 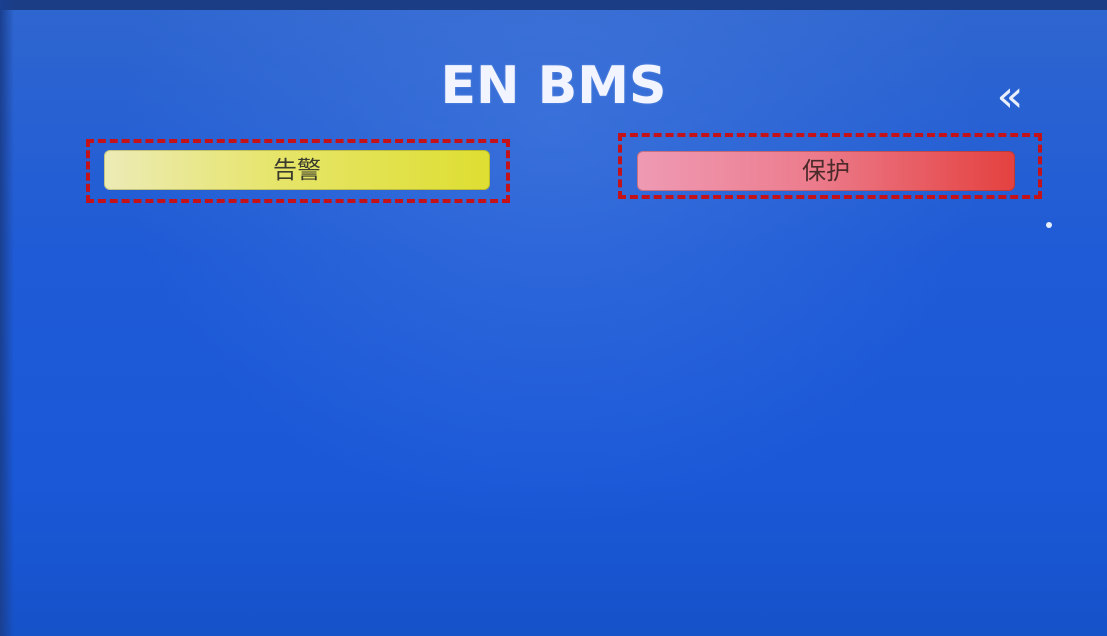 What do you see at coordinates (297, 170) in the screenshot?
I see `alarm-button: 告警` at bounding box center [297, 170].